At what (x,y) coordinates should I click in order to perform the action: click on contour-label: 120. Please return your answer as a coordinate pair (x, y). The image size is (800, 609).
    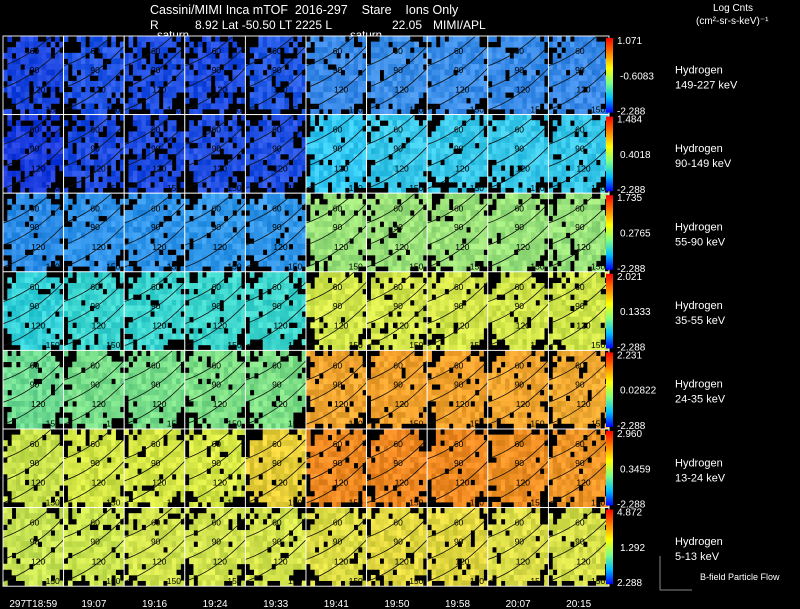
    Looking at the image, I should click on (220, 168).